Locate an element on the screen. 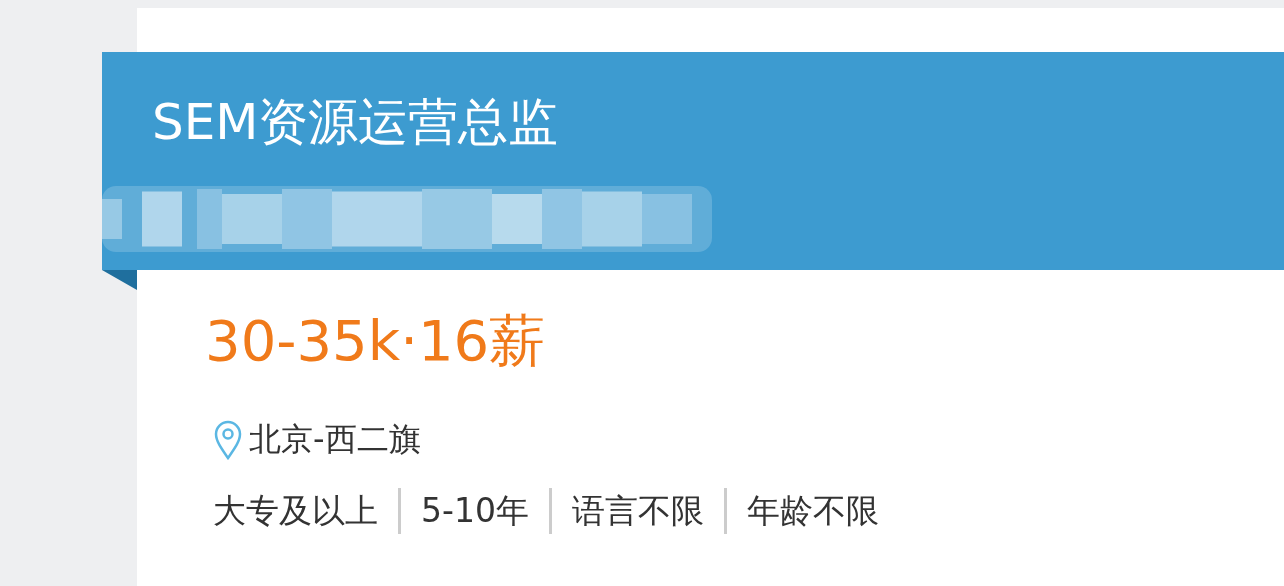 The width and height of the screenshot is (1284, 586). requirement-tag: 大专及以上 is located at coordinates (295, 511).